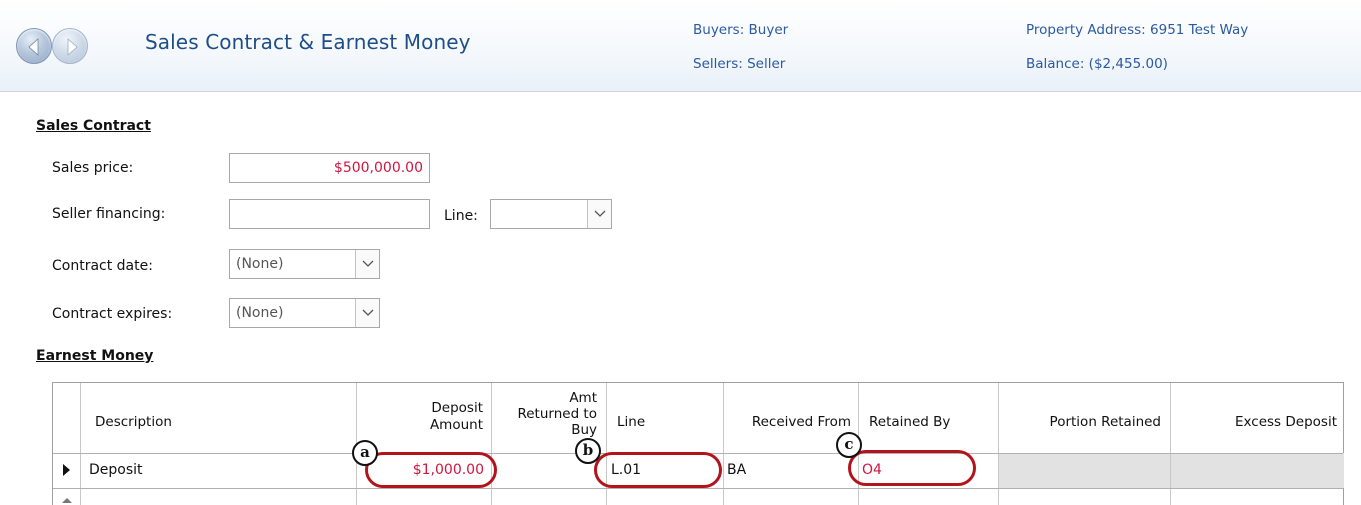 The height and width of the screenshot is (505, 1361). What do you see at coordinates (67, 500) in the screenshot?
I see `new-row-icon` at bounding box center [67, 500].